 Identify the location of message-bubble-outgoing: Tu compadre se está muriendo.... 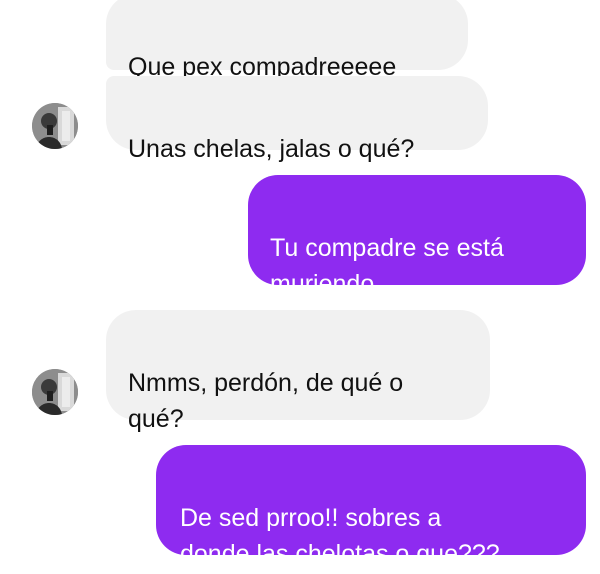
(417, 236).